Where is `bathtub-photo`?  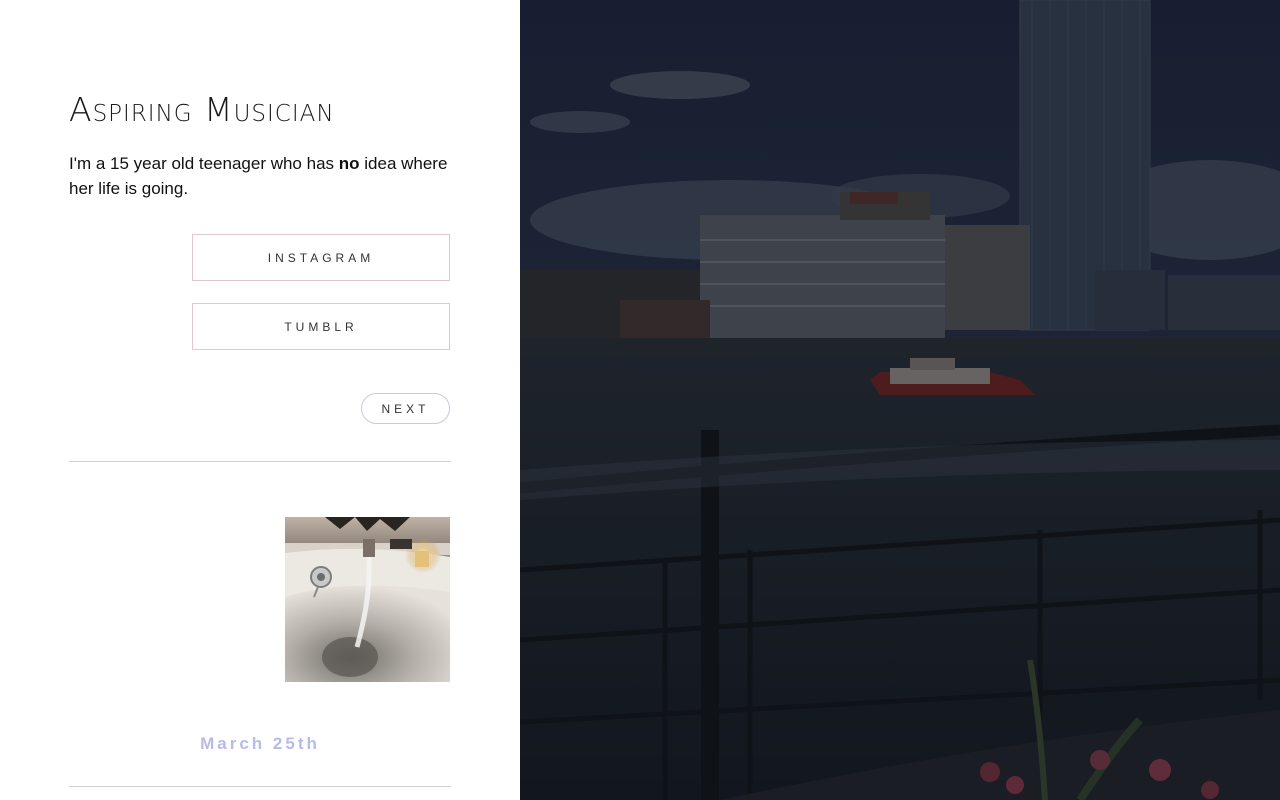 bathtub-photo is located at coordinates (367, 599).